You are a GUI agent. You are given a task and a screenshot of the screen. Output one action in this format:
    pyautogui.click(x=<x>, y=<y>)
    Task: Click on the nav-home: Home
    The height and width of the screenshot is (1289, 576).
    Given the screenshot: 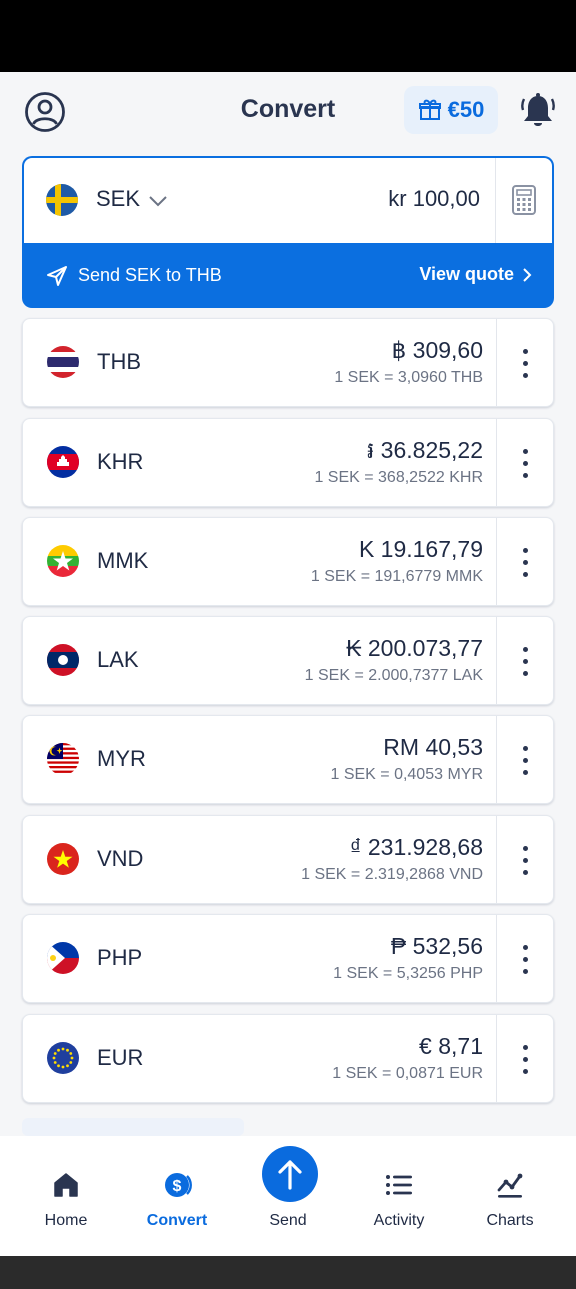 What is the action you would take?
    pyautogui.click(x=66, y=1196)
    